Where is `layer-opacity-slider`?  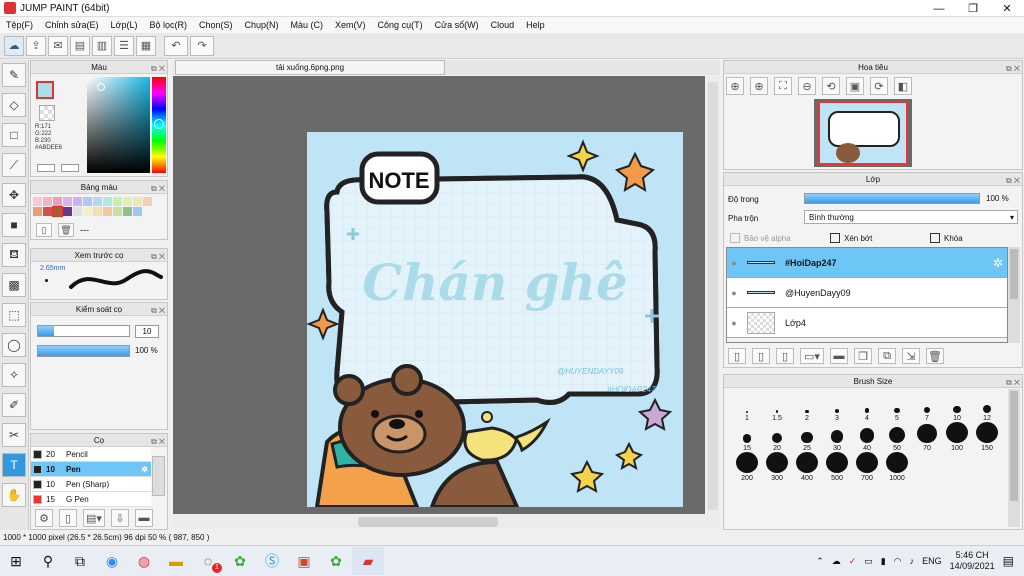
layer-opacity-slider is located at coordinates (892, 198).